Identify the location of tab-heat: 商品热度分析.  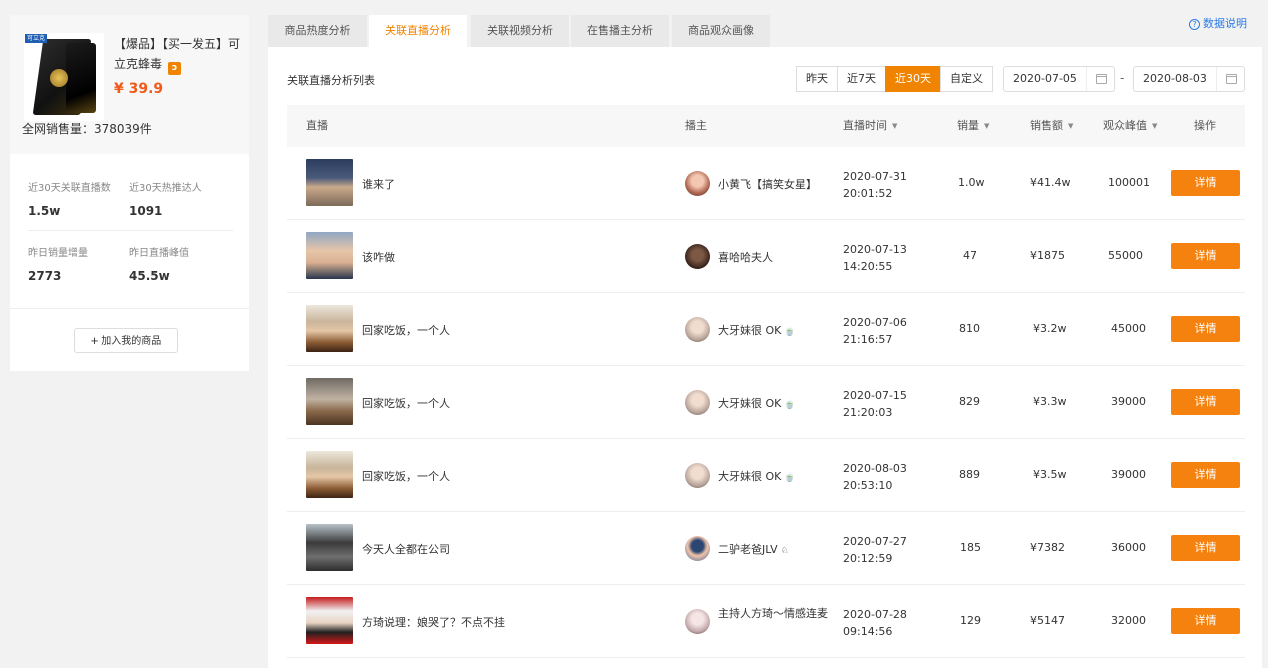
(317, 31).